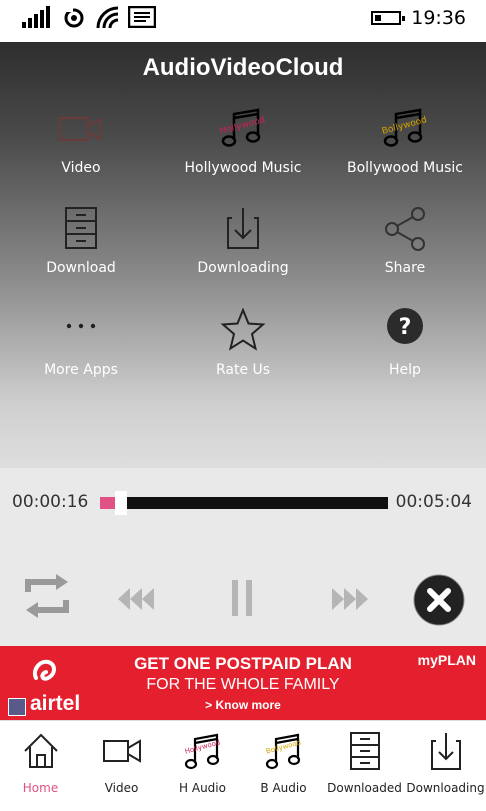 The height and width of the screenshot is (811, 486). What do you see at coordinates (242, 598) in the screenshot?
I see `pause-icon` at bounding box center [242, 598].